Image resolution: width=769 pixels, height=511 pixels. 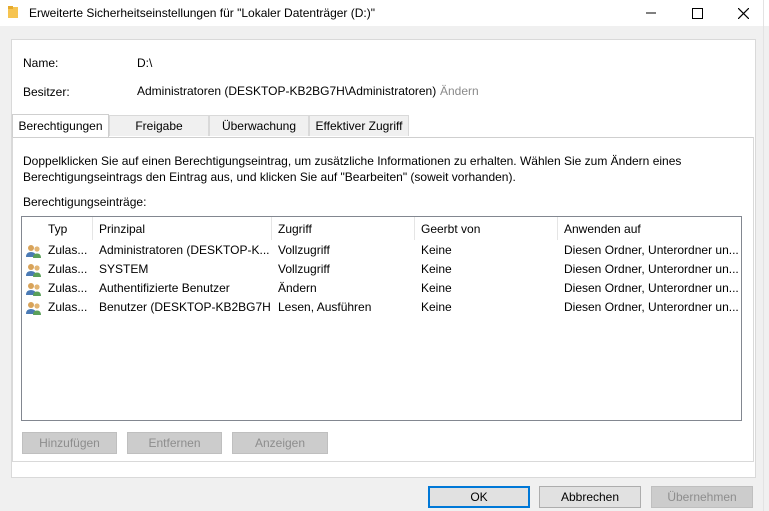 What do you see at coordinates (122, 228) in the screenshot?
I see `column-label: Prinzipal` at bounding box center [122, 228].